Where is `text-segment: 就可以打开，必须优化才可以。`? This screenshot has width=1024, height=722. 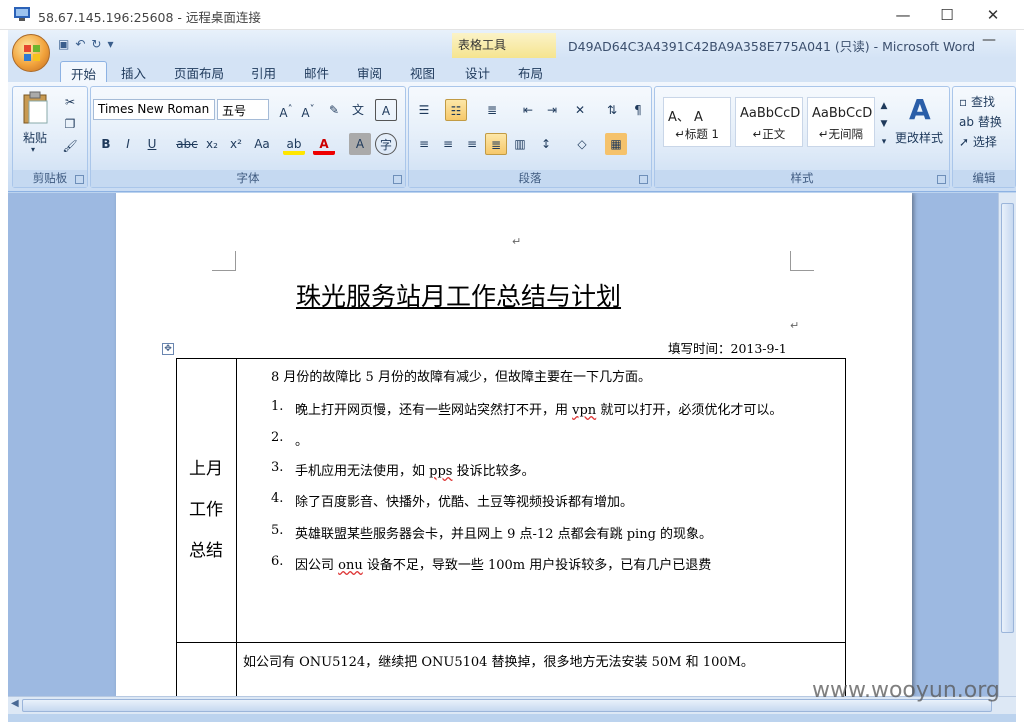 text-segment: 就可以打开，必须优化才可以。 is located at coordinates (689, 410).